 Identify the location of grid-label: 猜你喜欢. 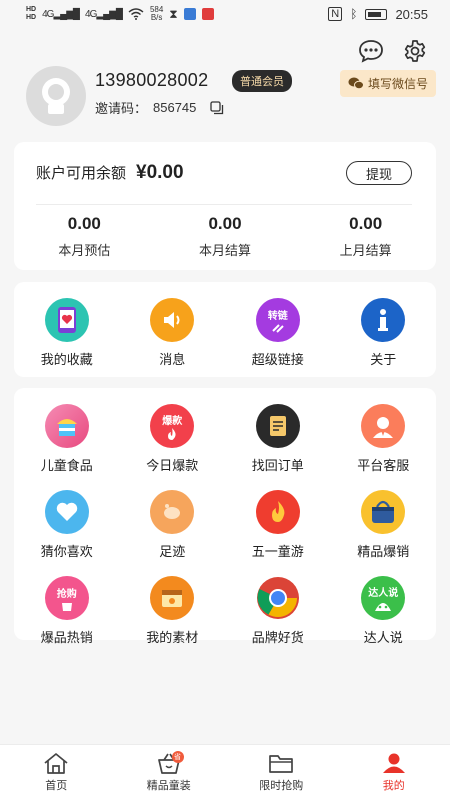
(66, 551).